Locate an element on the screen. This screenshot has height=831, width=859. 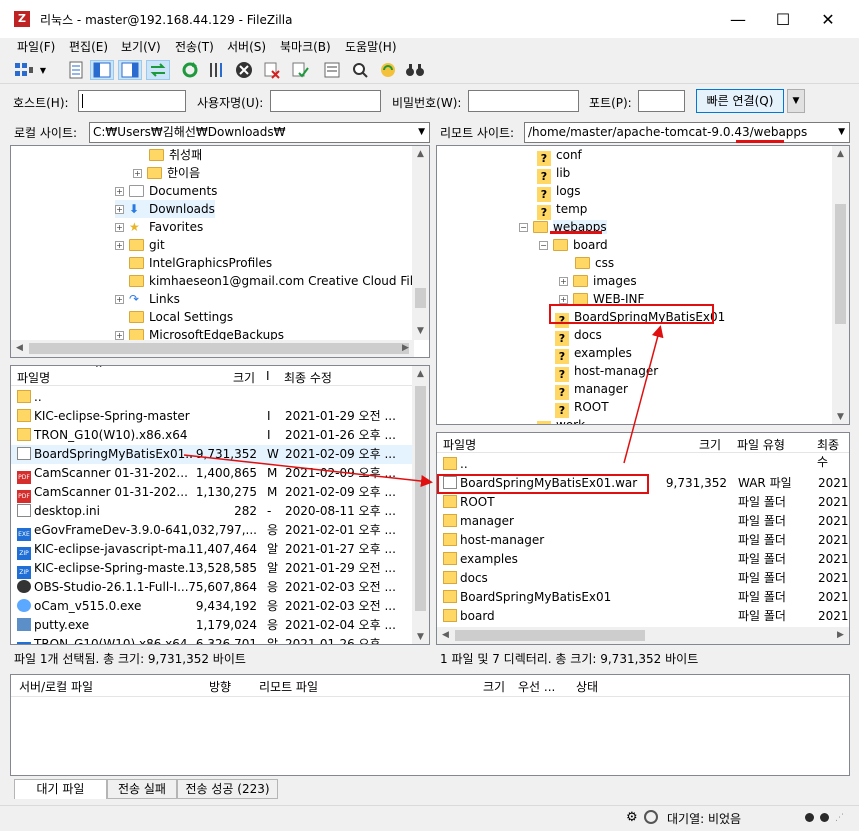
column-direction: 방향 is located at coordinates (220, 686).